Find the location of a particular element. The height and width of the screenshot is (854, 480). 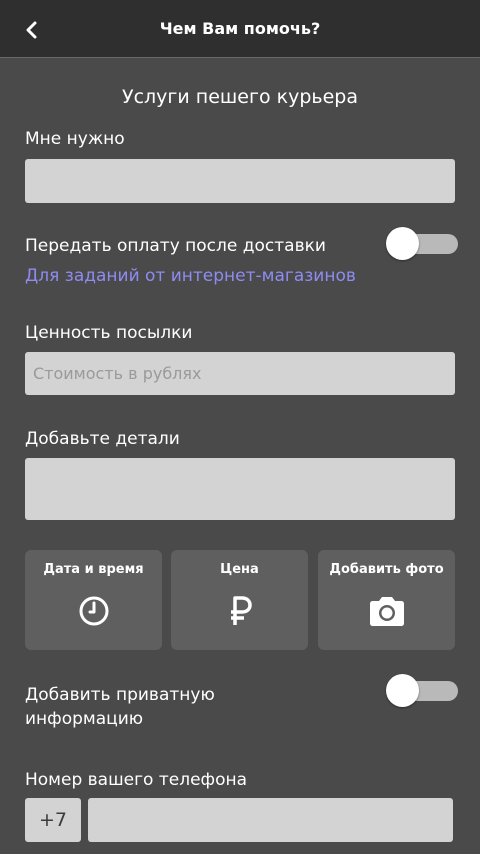

need-label: Мне нужно is located at coordinates (75, 139).